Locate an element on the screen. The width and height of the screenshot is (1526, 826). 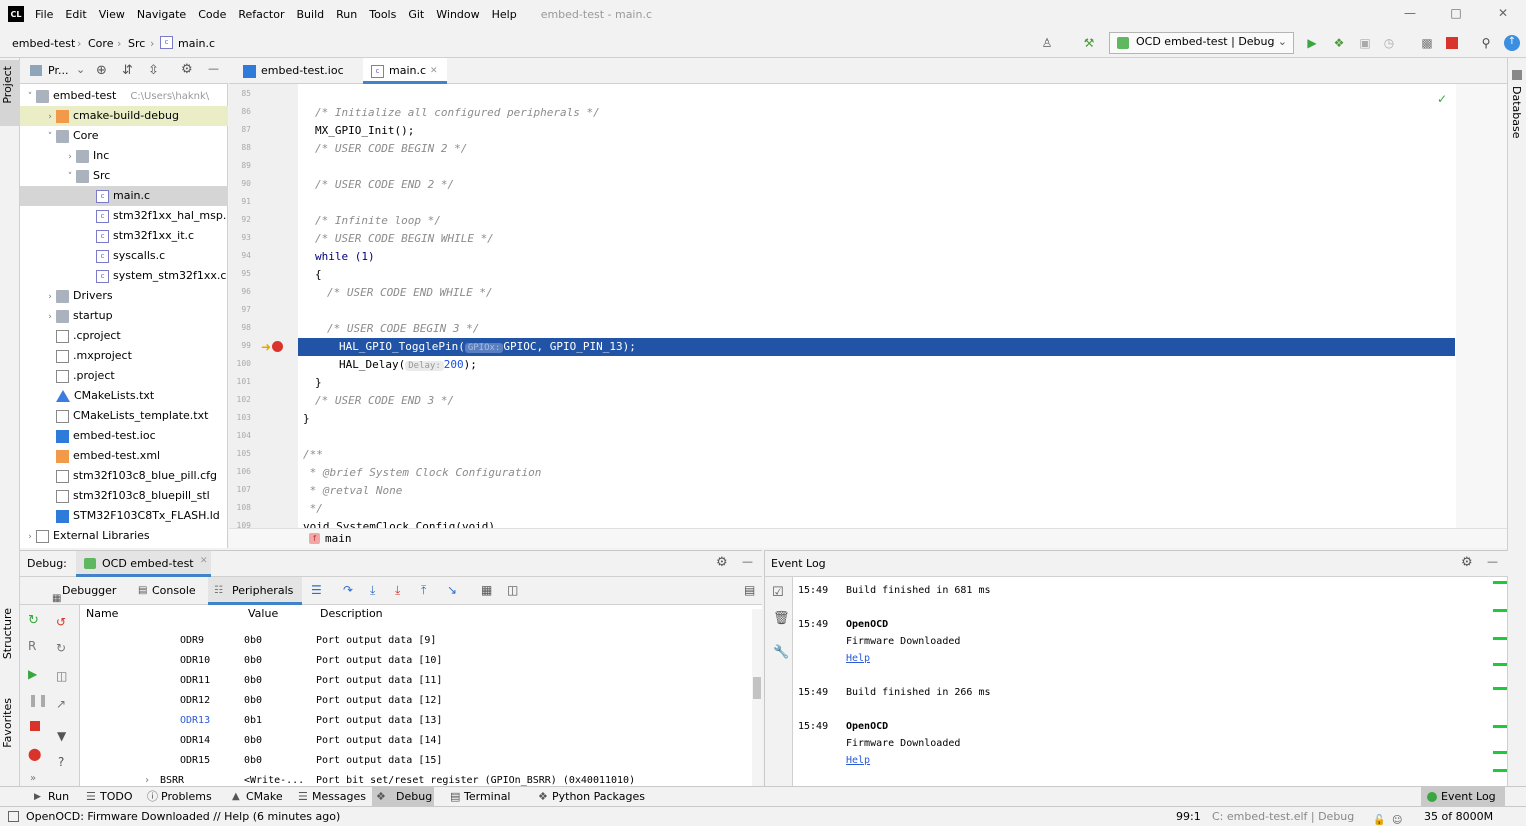
filter-icon: ▼ is located at coordinates (61, 736).